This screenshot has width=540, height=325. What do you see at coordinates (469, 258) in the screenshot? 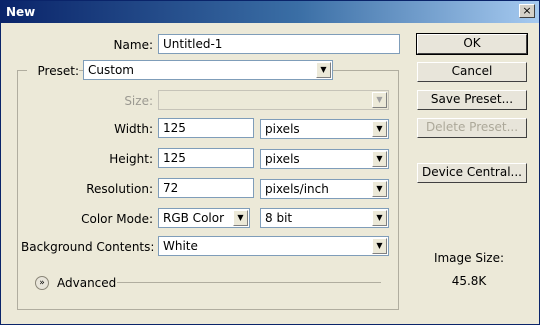
I see `image-size-label: Image Size:` at bounding box center [469, 258].